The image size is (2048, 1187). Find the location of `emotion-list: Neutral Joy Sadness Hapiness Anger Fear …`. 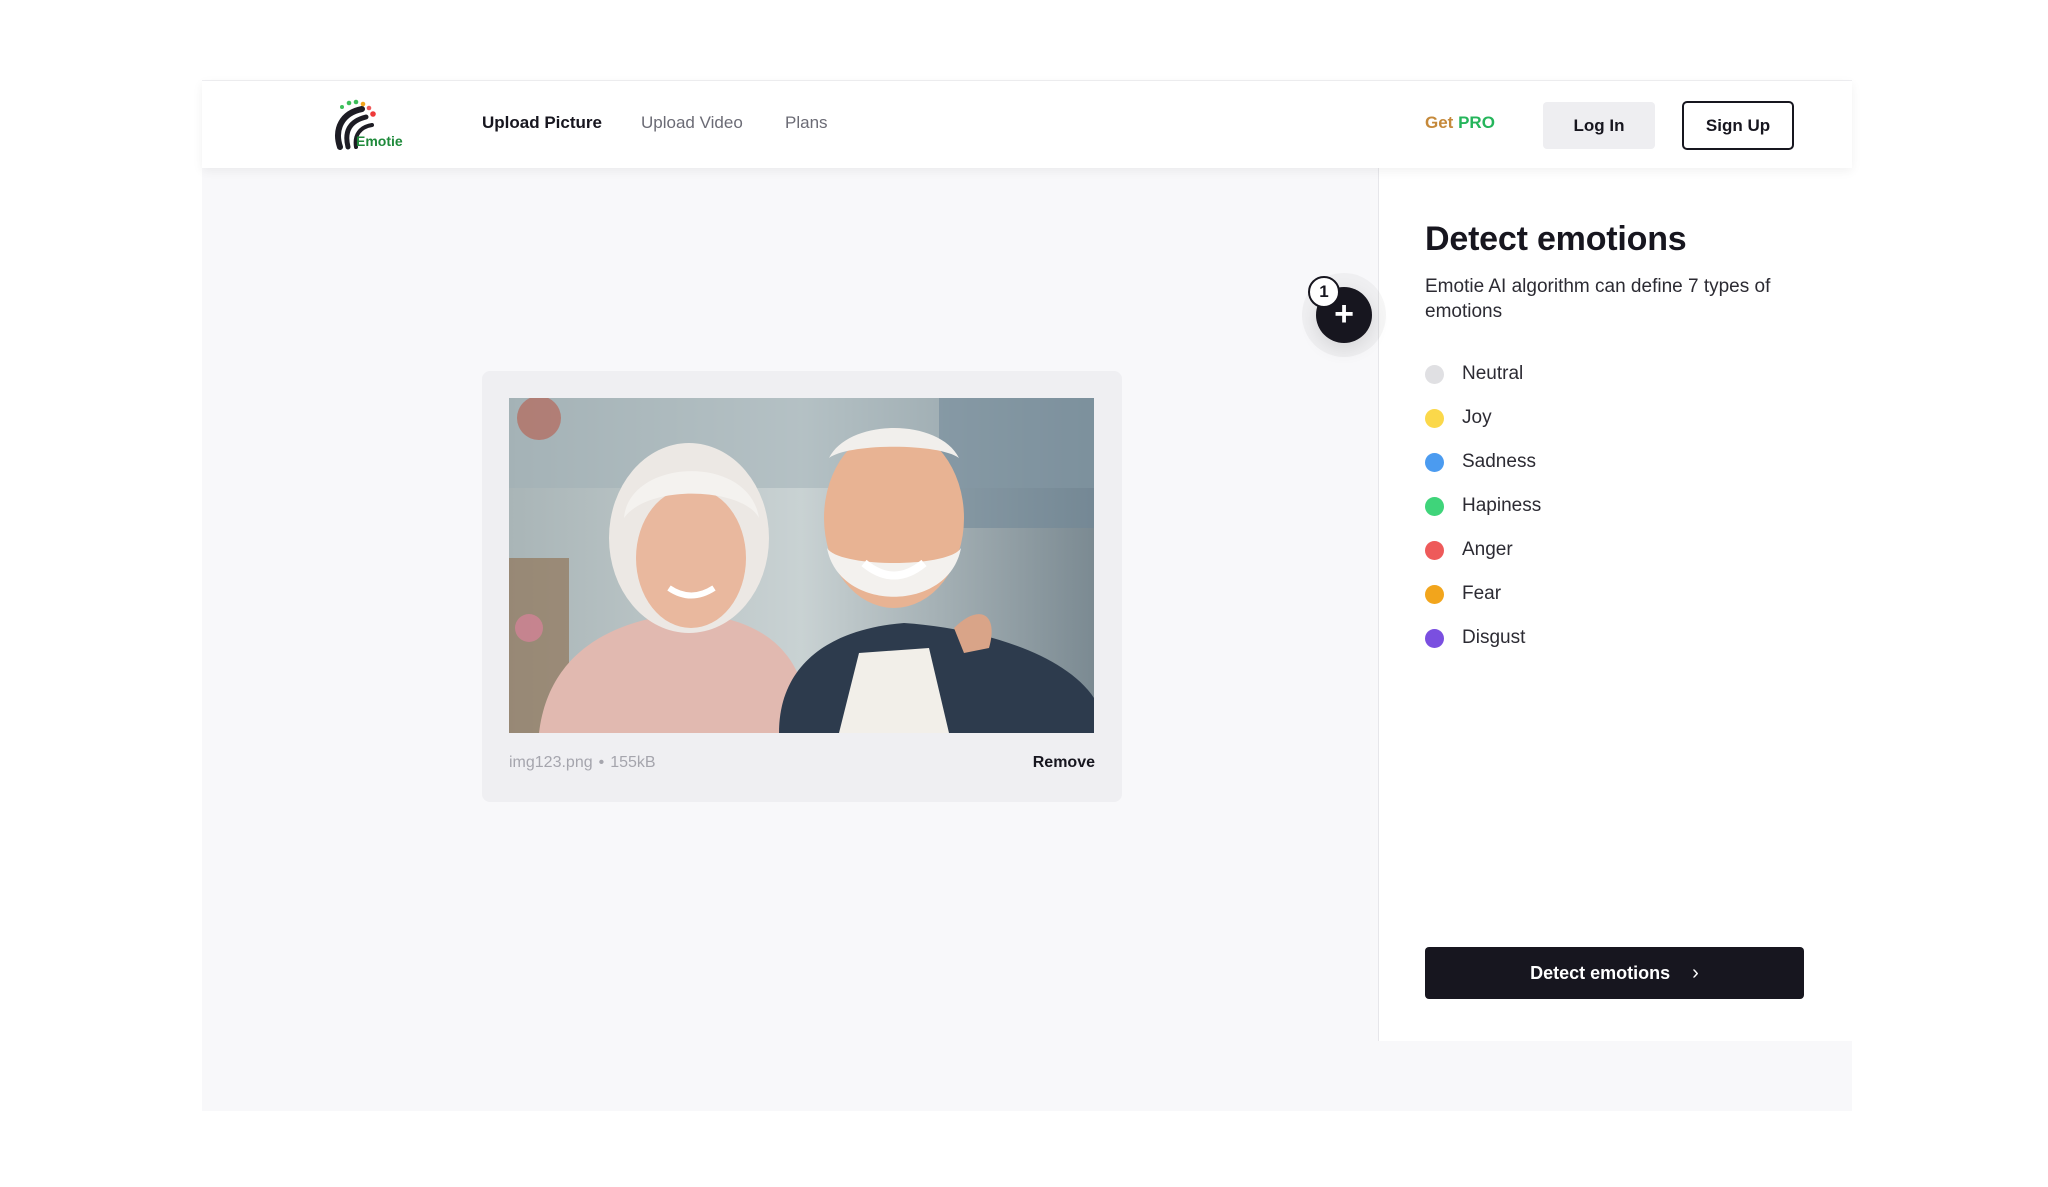

emotion-list: Neutral Joy Sadness Hapiness Anger Fear … is located at coordinates (1483, 506).